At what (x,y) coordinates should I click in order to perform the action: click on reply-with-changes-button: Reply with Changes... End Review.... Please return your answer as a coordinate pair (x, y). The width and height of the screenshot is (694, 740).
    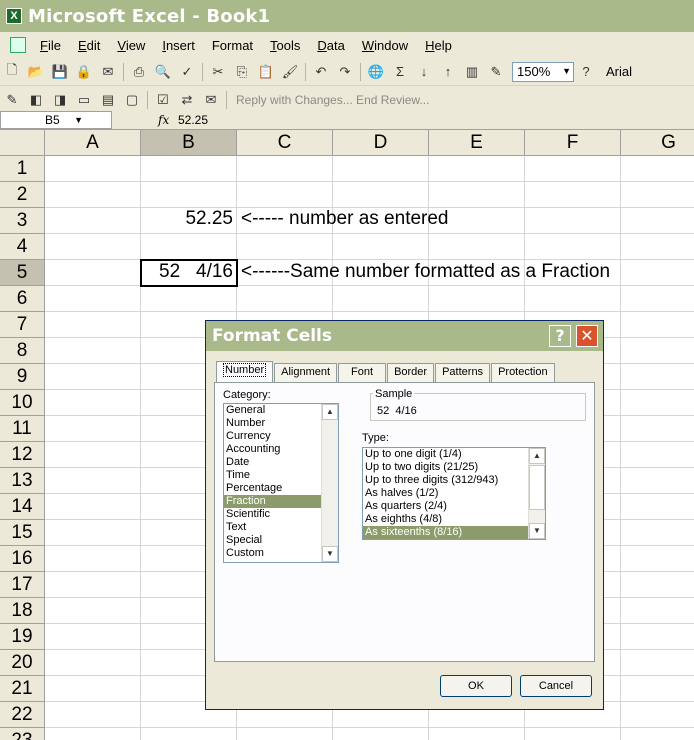
    Looking at the image, I should click on (332, 100).